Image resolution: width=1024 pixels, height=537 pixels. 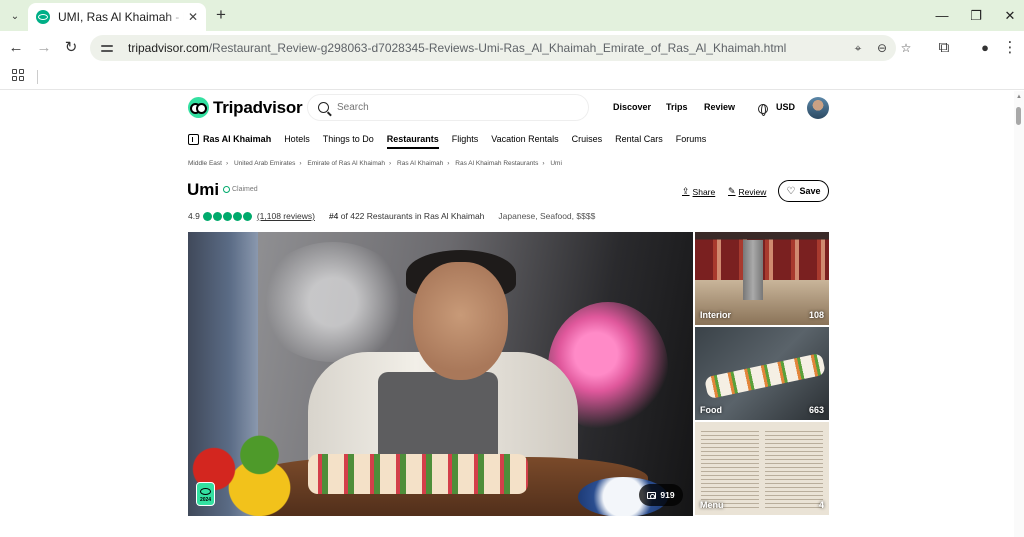 I want to click on write-review-link: ✎ Review, so click(x=747, y=191).